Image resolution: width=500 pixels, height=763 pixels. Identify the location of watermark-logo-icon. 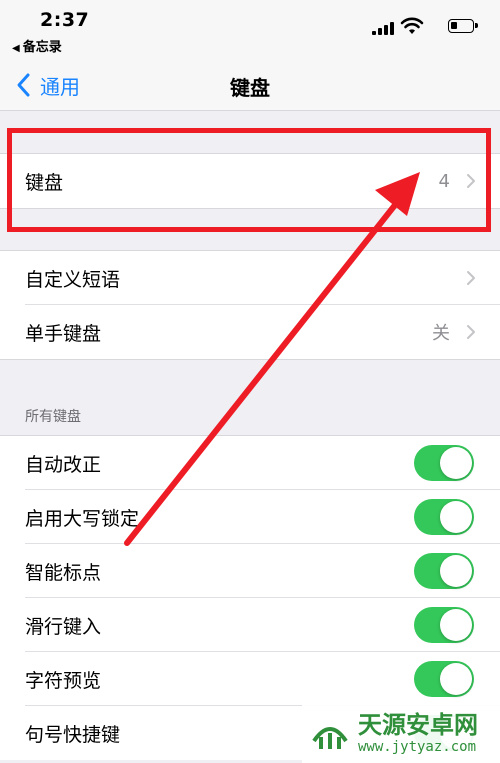
(330, 738).